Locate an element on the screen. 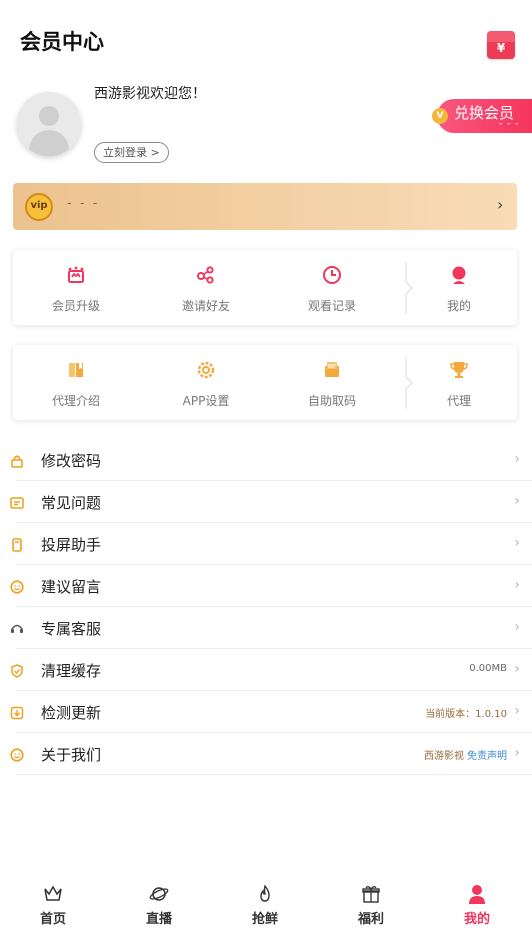 The height and width of the screenshot is (944, 532). disclaimer-link: 免责声明 is located at coordinates (487, 754).